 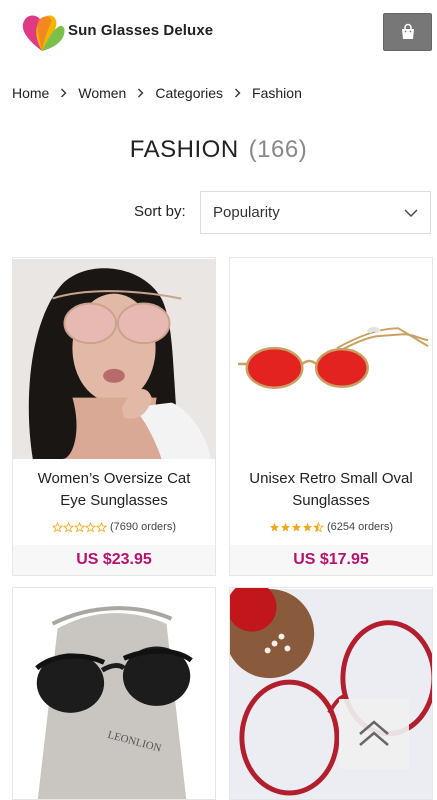 What do you see at coordinates (114, 478) in the screenshot?
I see `product-name-line: Women’s Oversize Cat` at bounding box center [114, 478].